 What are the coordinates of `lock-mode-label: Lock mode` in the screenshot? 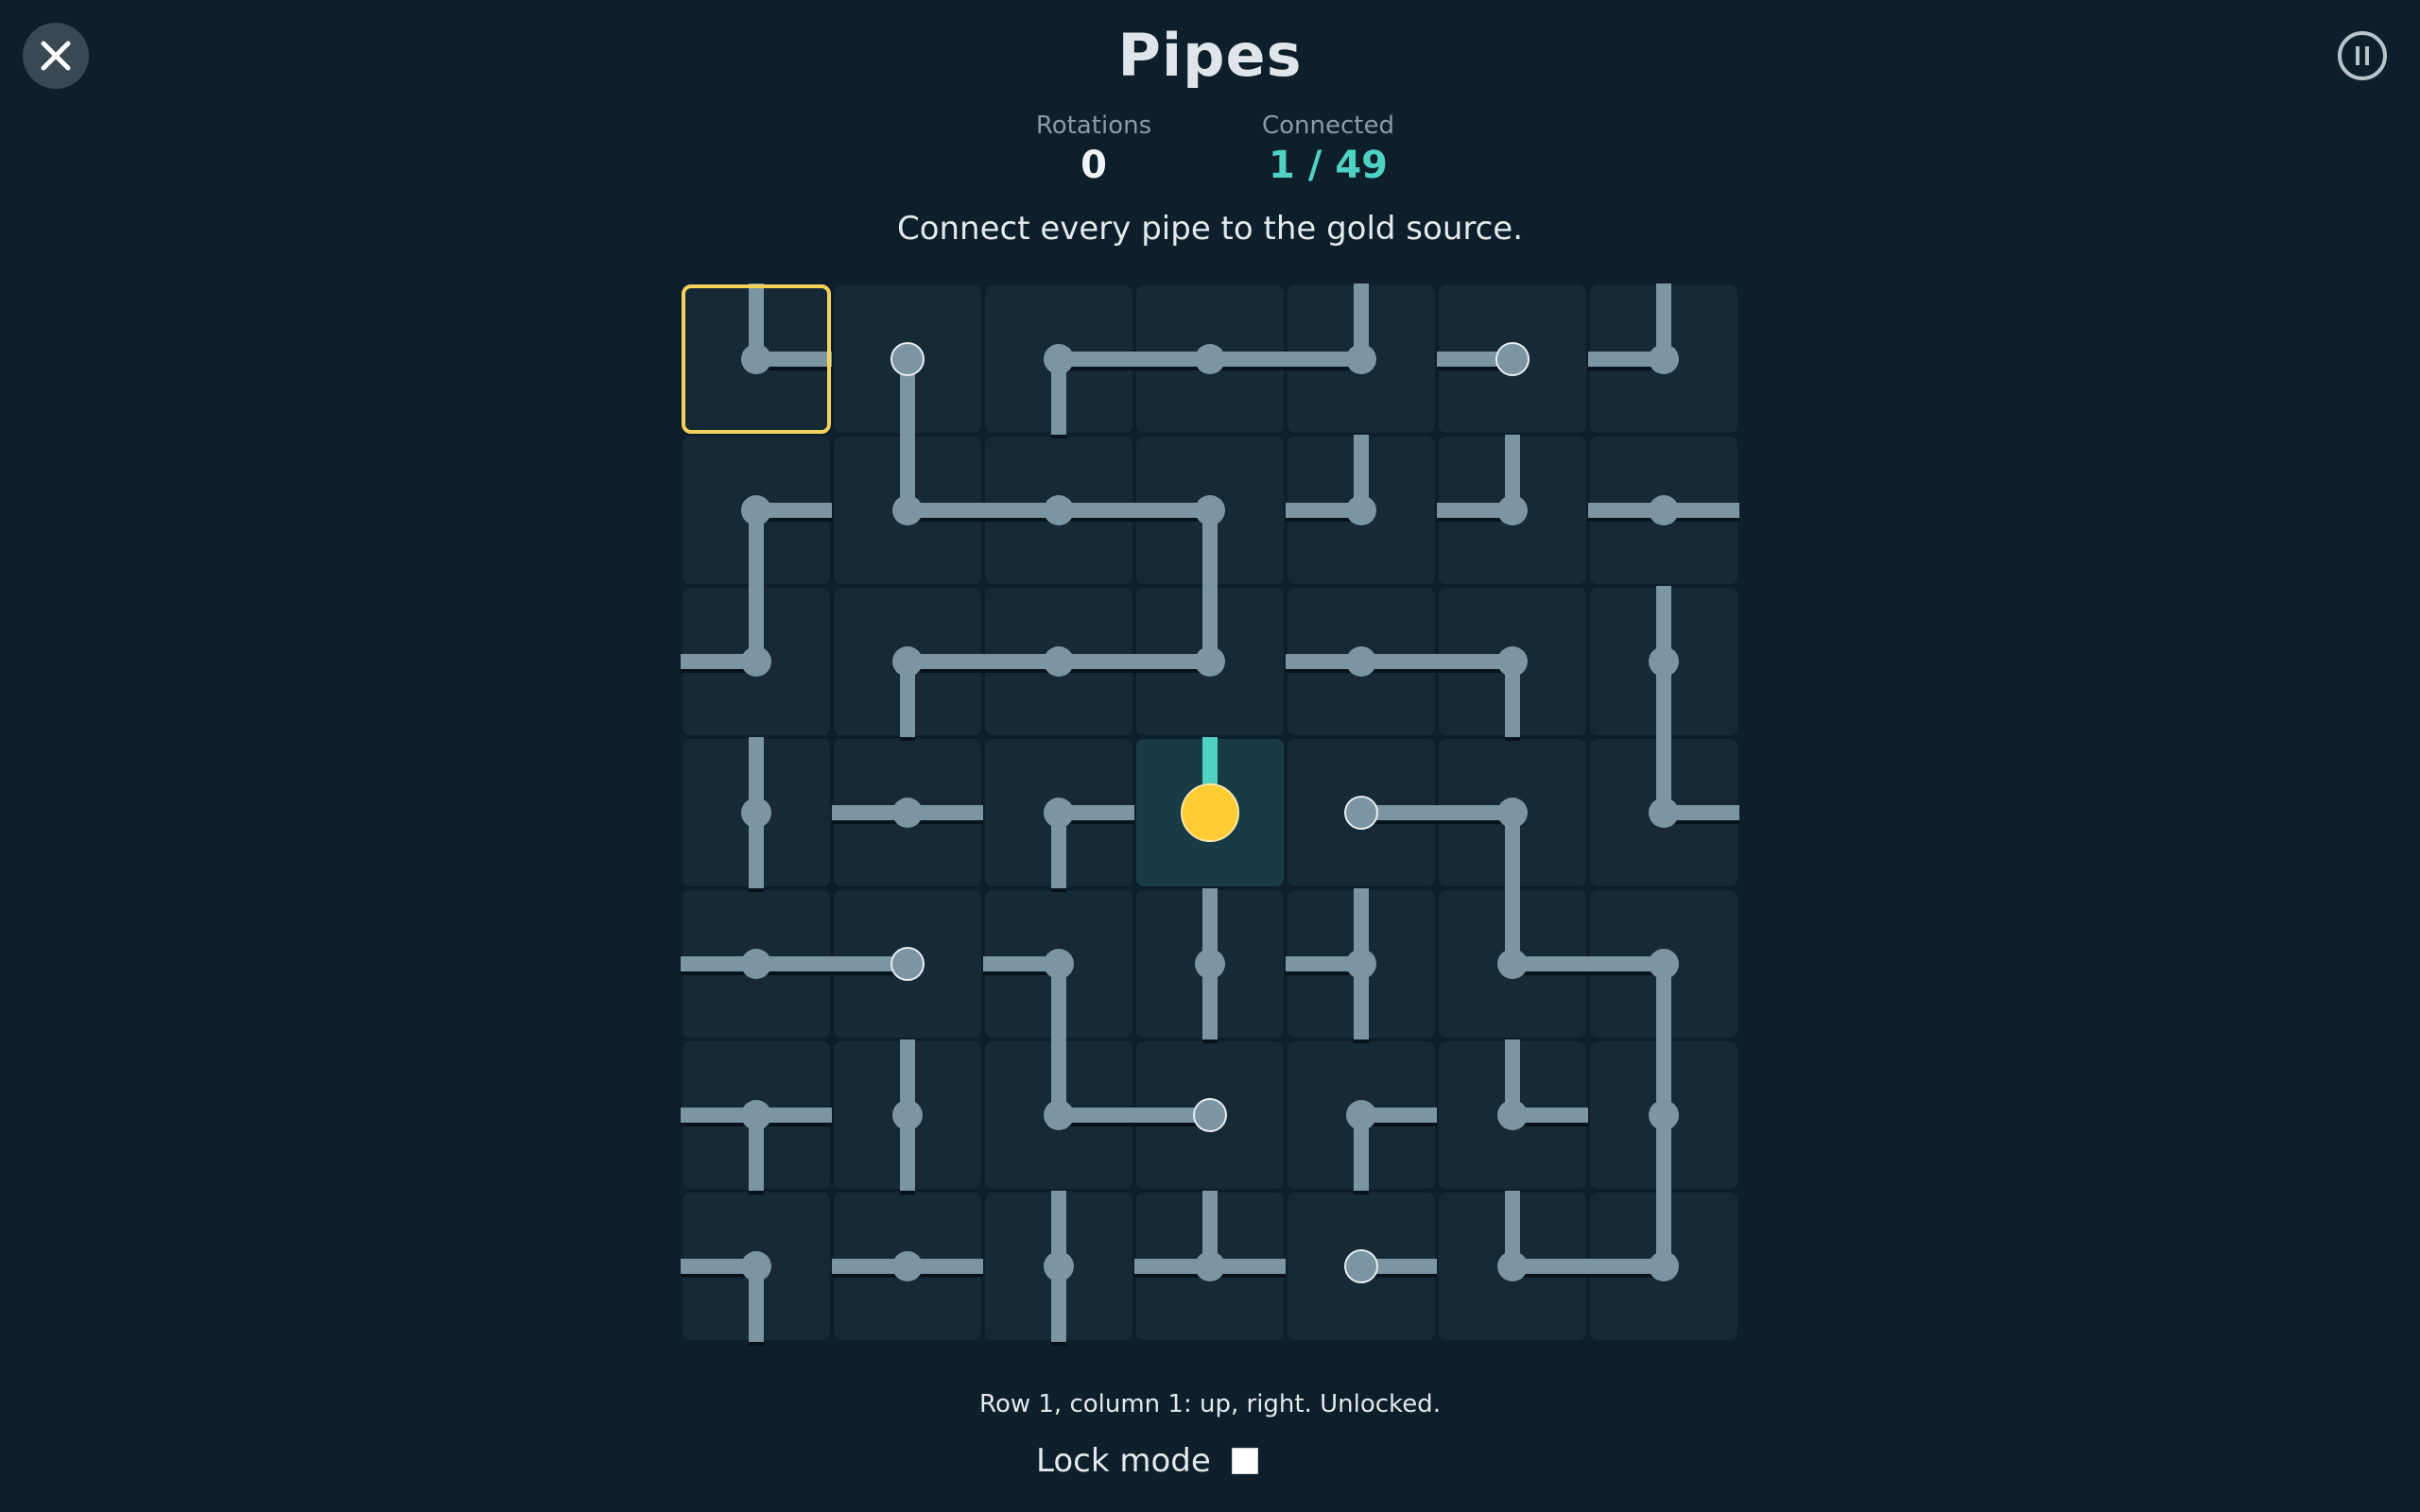 It's located at (1123, 1461).